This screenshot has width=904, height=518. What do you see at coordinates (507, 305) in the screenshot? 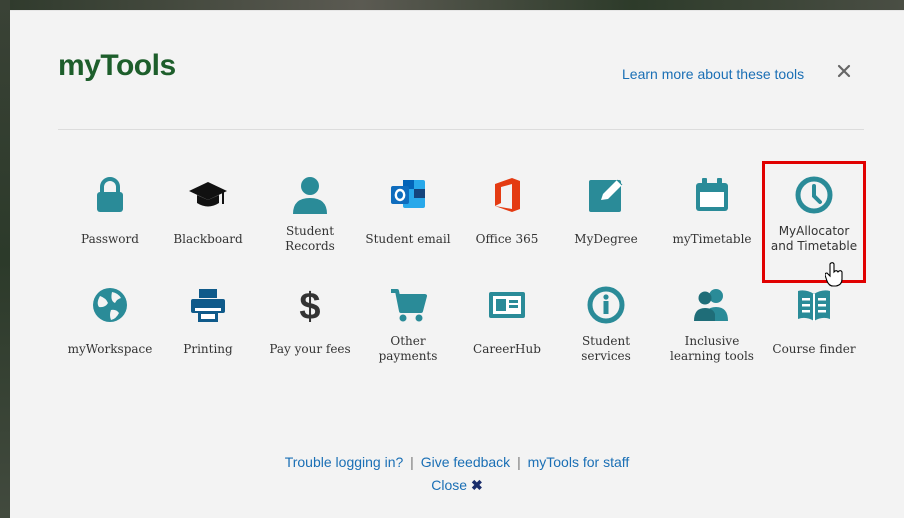
I see `id-card-icon` at bounding box center [507, 305].